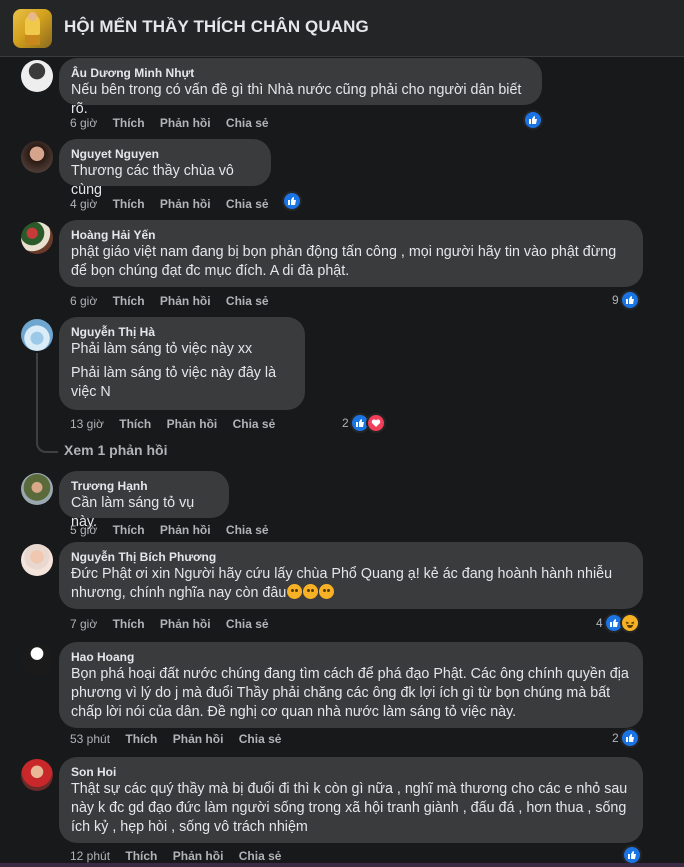 The height and width of the screenshot is (867, 684). What do you see at coordinates (83, 624) in the screenshot?
I see `comment-time: 7 giờ` at bounding box center [83, 624].